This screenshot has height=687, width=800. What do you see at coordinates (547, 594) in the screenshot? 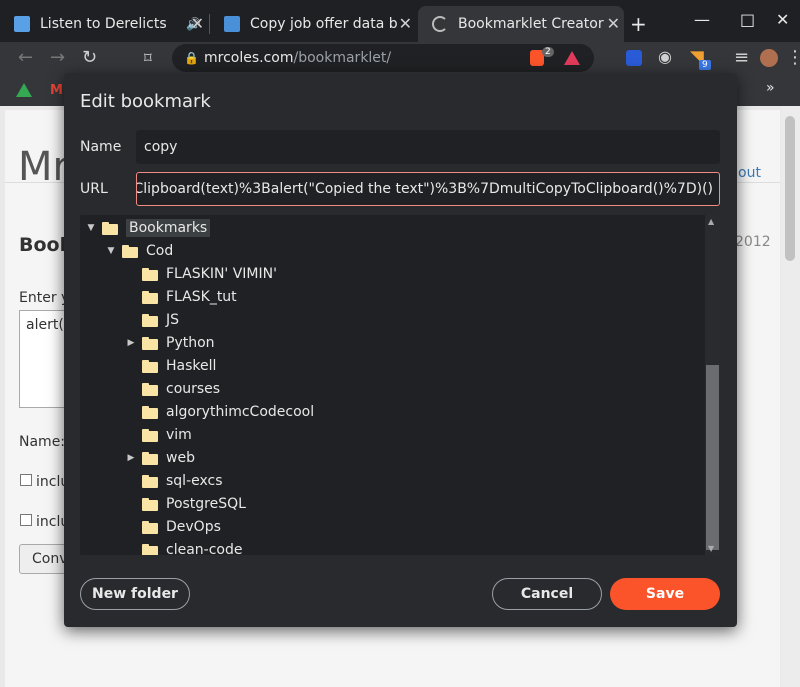
I see `cancel-button: Cancel` at bounding box center [547, 594].